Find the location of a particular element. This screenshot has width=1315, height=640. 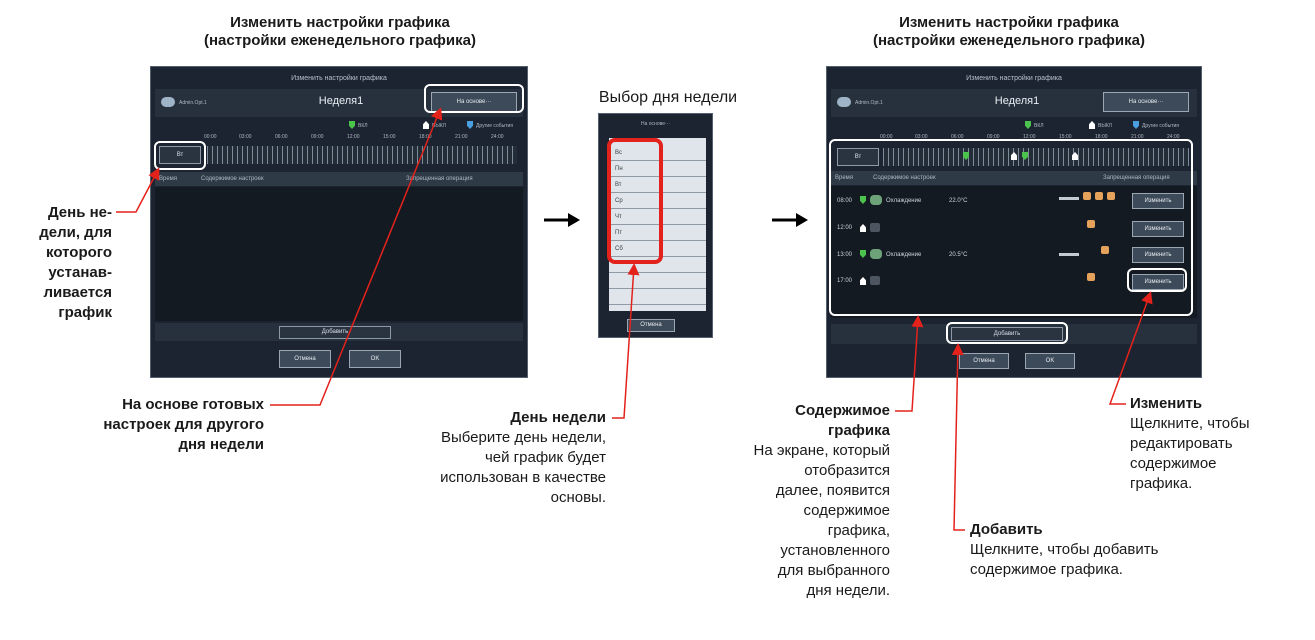

based-on-title: На основе··· is located at coordinates (655, 124).